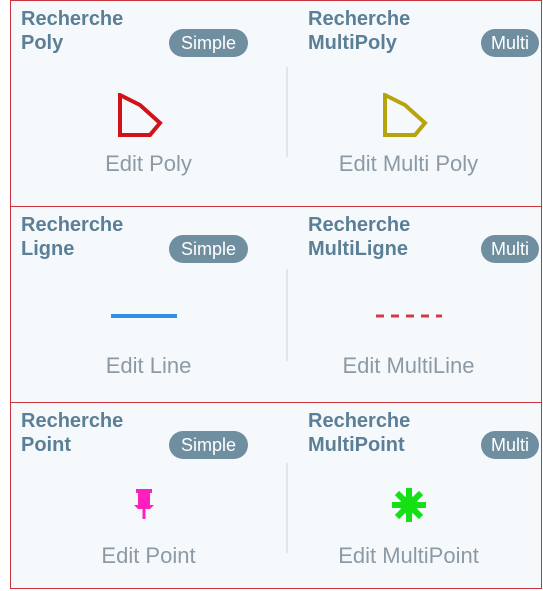  Describe the element at coordinates (408, 316) in the screenshot. I see `line-dashed-red-icon` at that location.